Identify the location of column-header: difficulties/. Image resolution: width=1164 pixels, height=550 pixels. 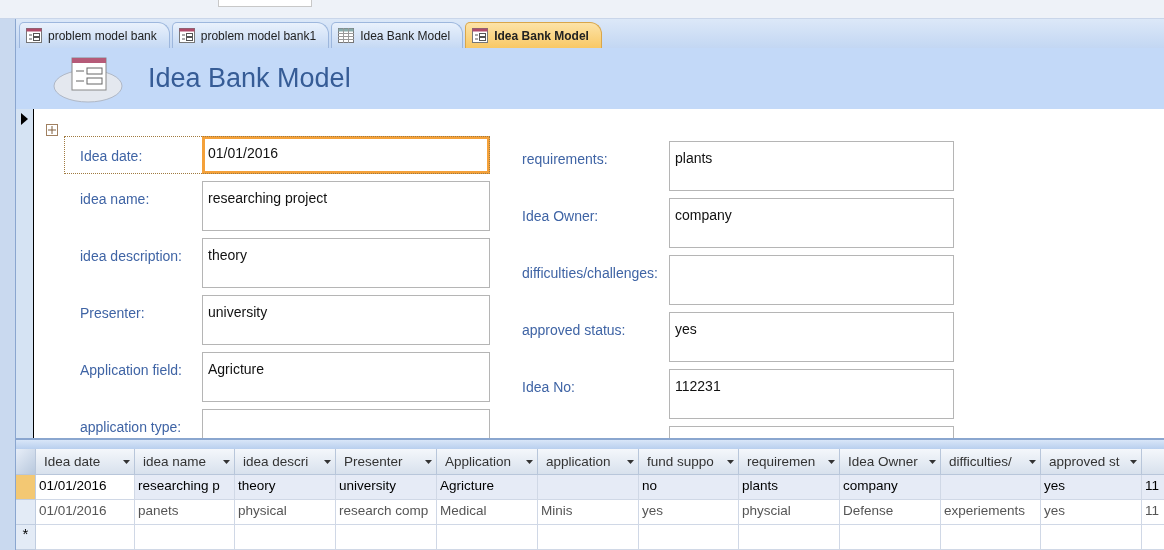
(991, 462).